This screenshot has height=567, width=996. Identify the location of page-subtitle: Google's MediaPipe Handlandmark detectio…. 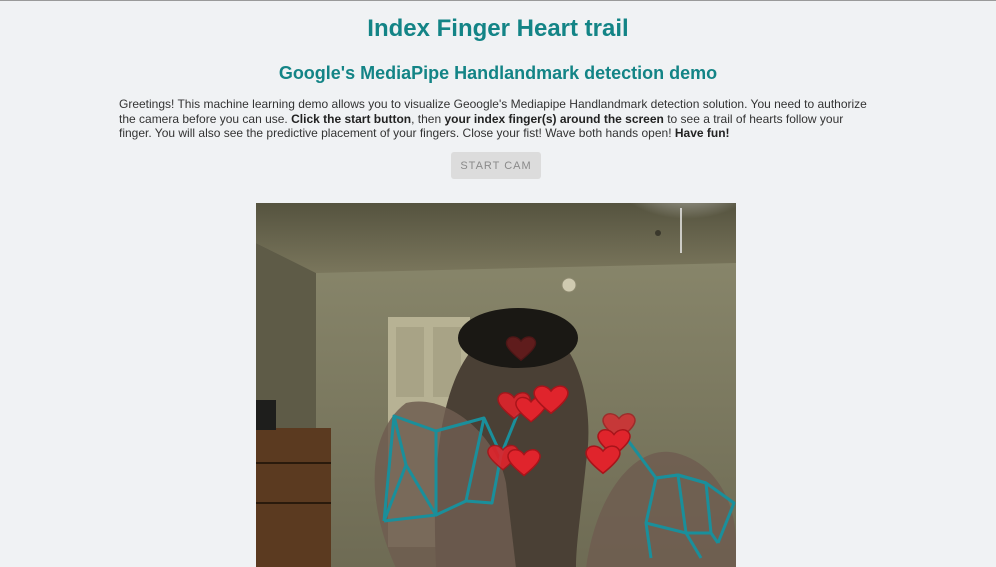
(498, 73).